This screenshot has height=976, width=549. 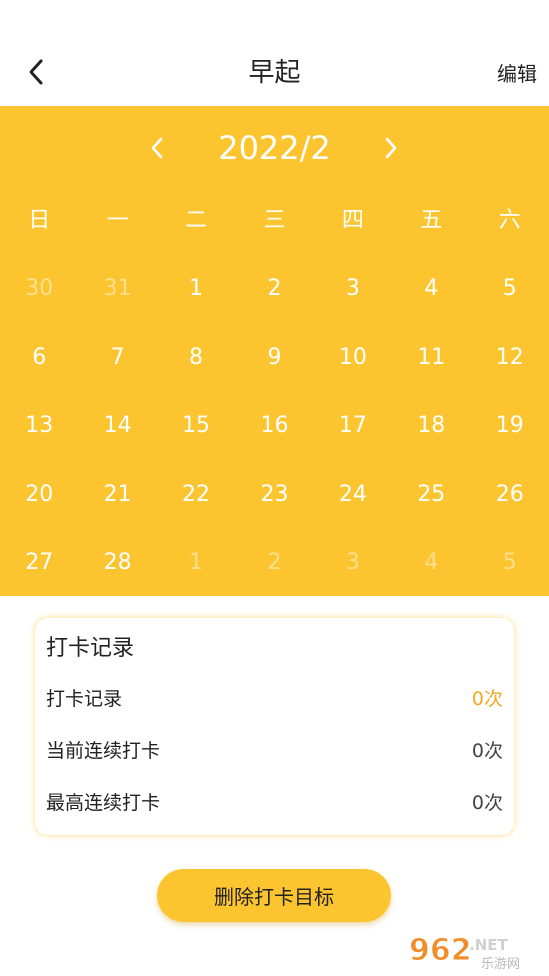 I want to click on week-row: 6 7 8 9 10 11 12, so click(x=274, y=369).